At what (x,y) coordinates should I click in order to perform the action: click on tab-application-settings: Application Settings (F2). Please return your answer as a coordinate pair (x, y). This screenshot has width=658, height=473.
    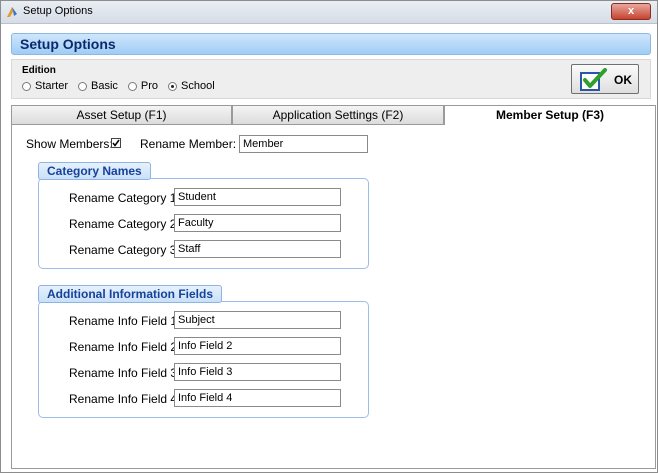
    Looking at the image, I should click on (338, 115).